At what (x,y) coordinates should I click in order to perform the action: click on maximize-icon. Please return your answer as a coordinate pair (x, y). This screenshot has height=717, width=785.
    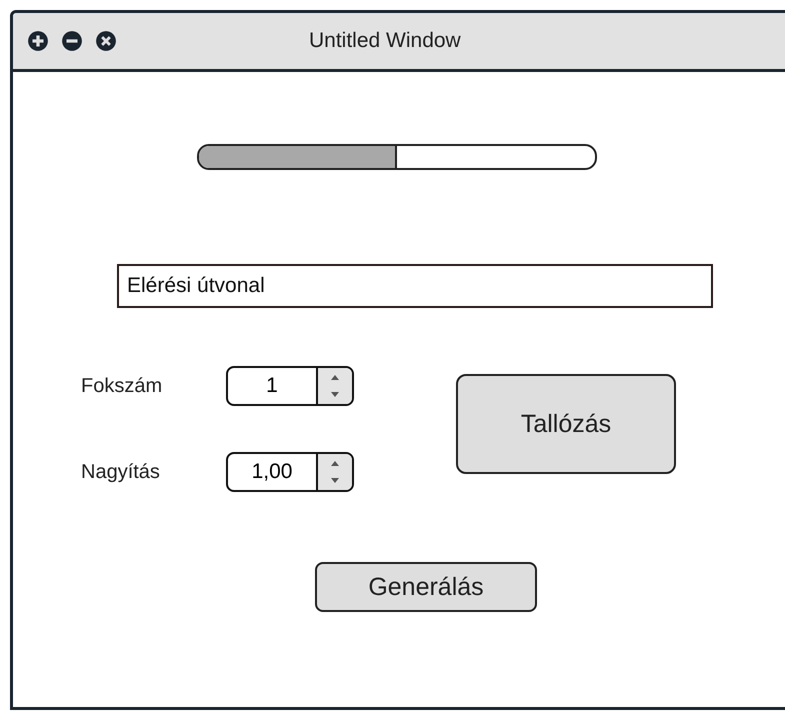
    Looking at the image, I should click on (38, 41).